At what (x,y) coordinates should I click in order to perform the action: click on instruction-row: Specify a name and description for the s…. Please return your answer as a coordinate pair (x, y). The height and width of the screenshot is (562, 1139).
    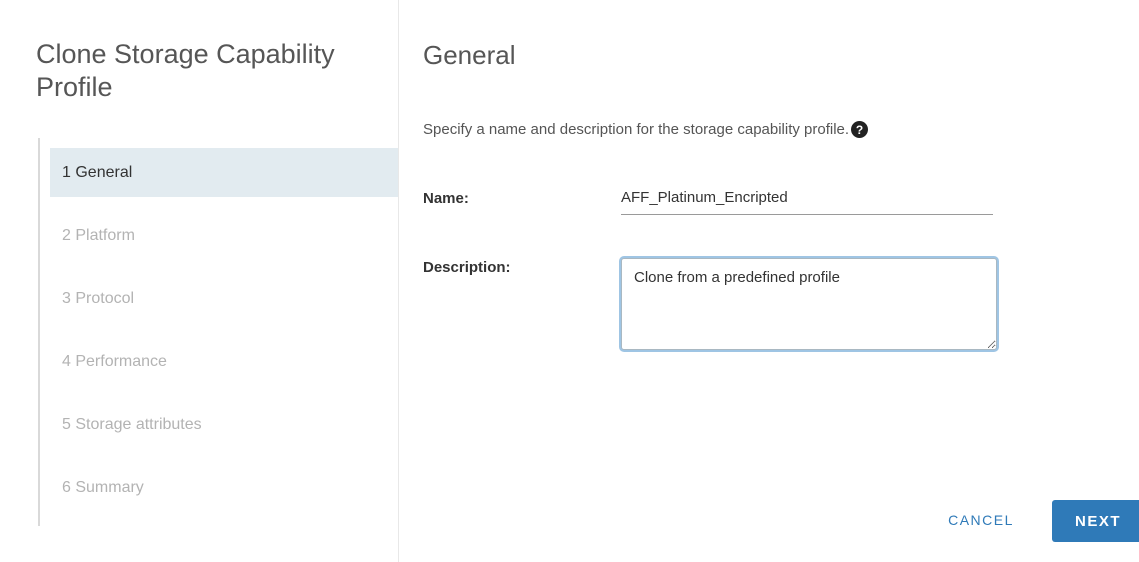
    Looking at the image, I should click on (646, 129).